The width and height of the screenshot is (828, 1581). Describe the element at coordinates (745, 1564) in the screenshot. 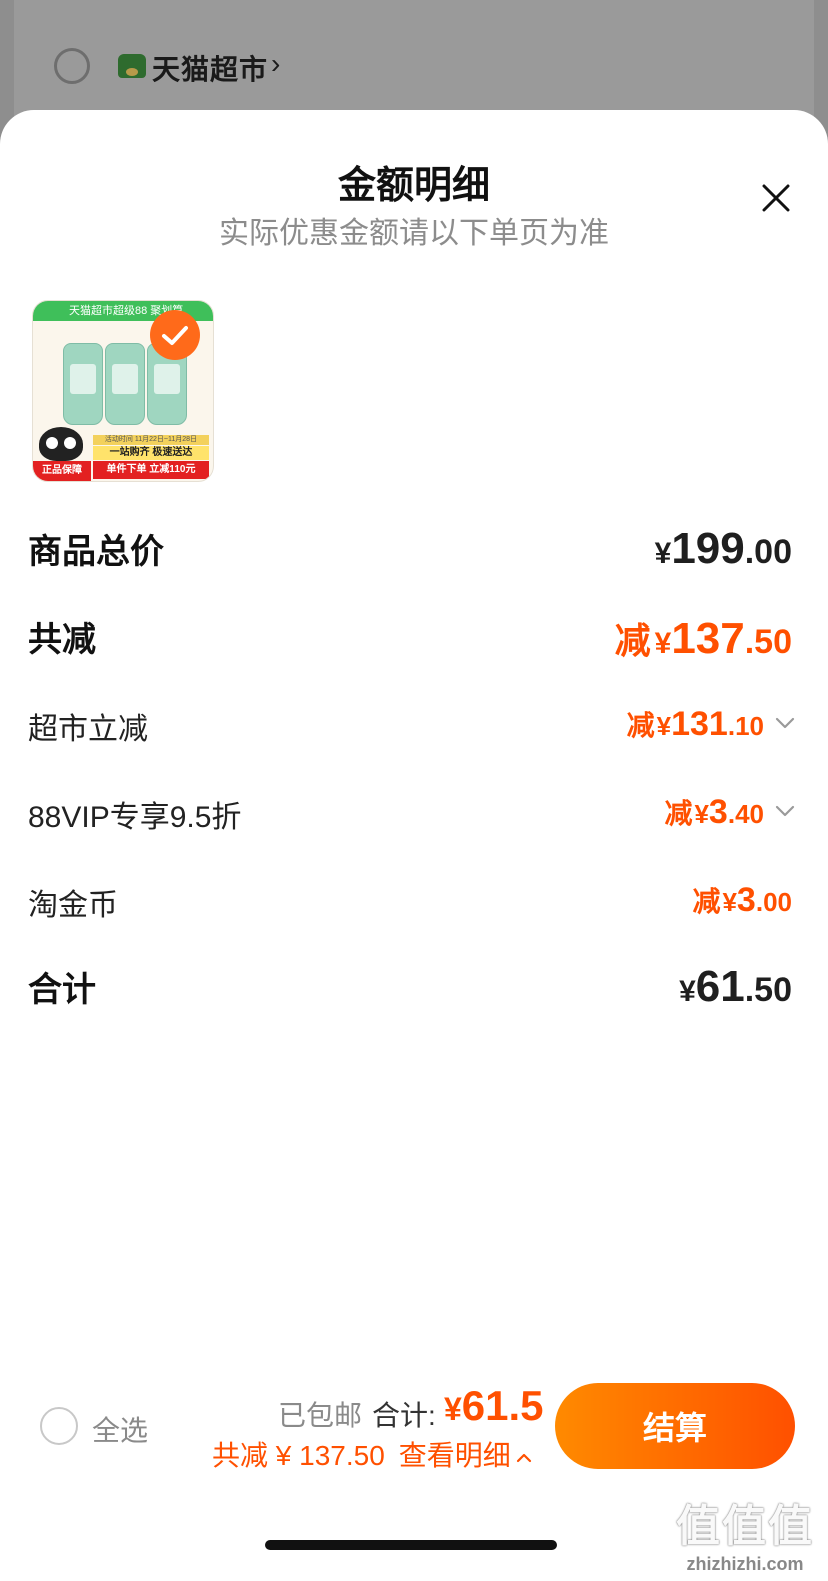

I see `watermark-url: zhizhizhi.com` at that location.